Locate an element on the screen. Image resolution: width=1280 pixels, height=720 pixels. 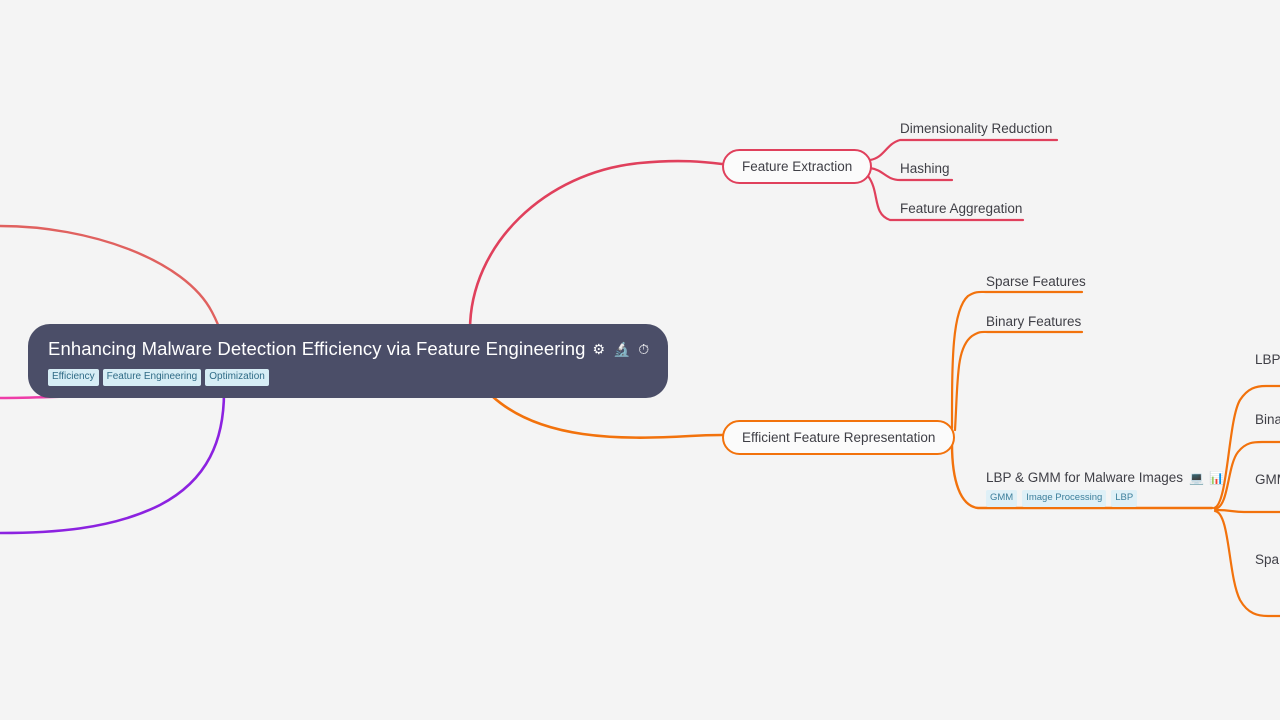
edge-fe-to-dimensionality-reduction is located at coordinates (963, 150).